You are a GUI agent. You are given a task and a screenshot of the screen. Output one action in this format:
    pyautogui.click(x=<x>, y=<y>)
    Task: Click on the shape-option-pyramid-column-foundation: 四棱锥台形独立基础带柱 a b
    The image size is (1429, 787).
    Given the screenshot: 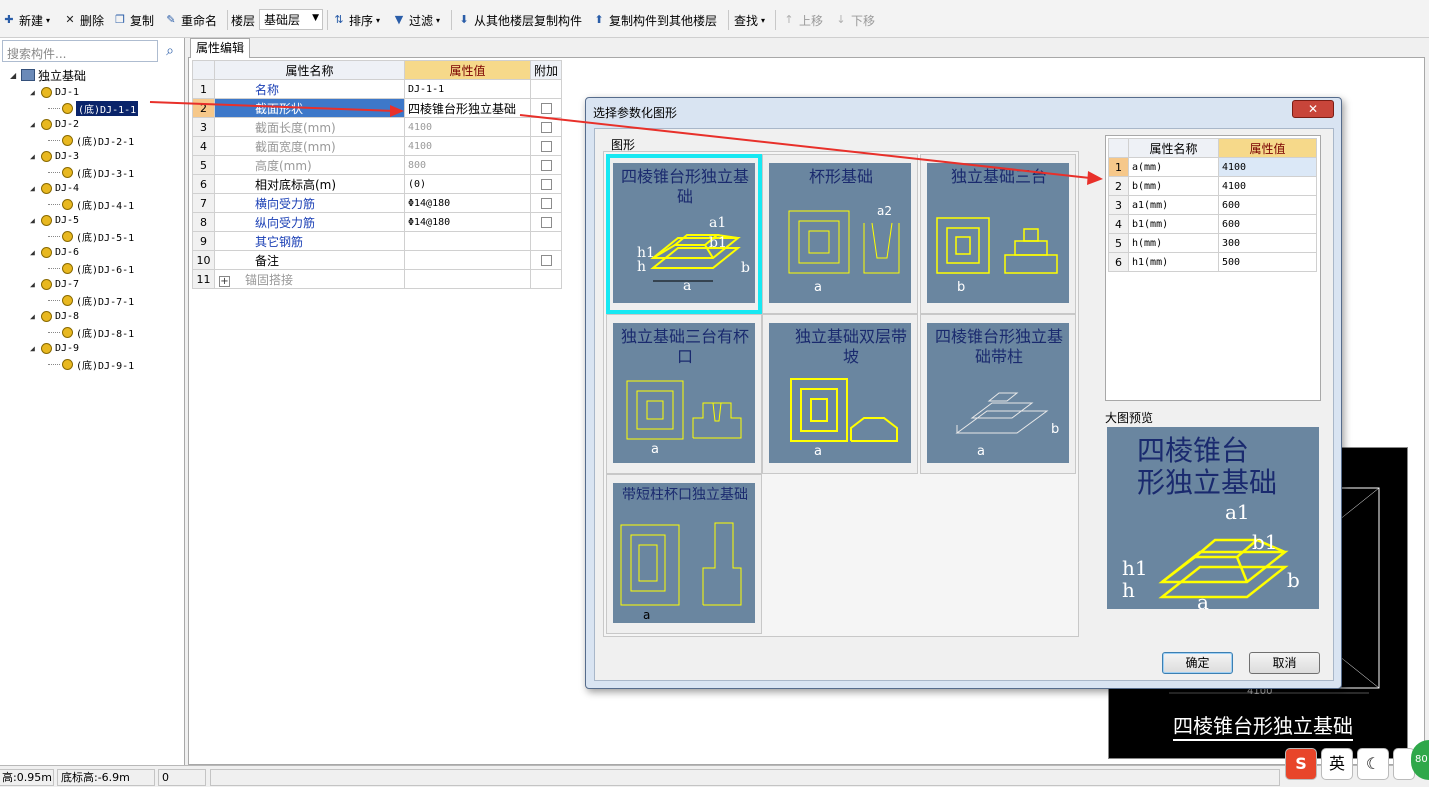 What is the action you would take?
    pyautogui.click(x=998, y=394)
    